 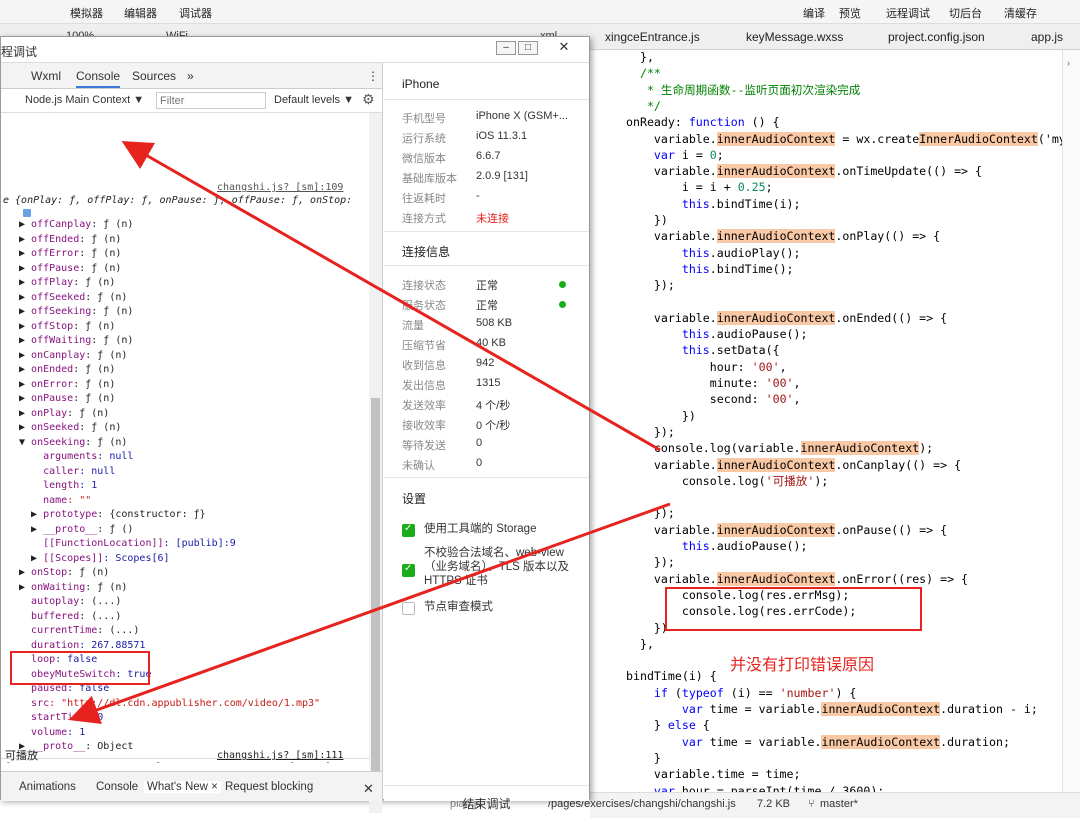 What do you see at coordinates (506, 48) in the screenshot?
I see `minimize-icon: –` at bounding box center [506, 48].